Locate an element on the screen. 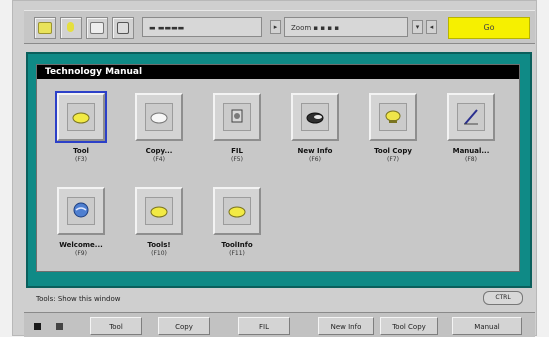 This screenshot has width=549, height=337. bulb-icon is located at coordinates (70, 27).